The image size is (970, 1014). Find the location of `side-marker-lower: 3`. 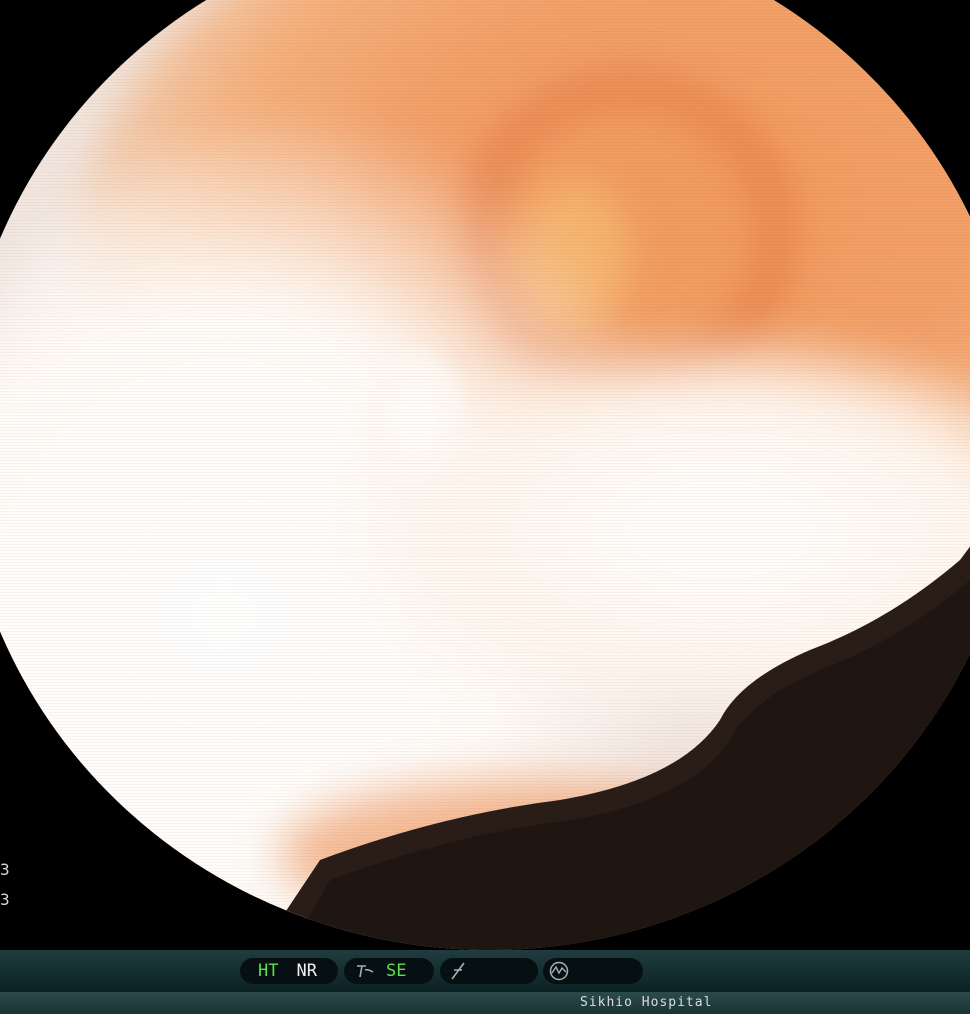

side-marker-lower: 3 is located at coordinates (5, 899).